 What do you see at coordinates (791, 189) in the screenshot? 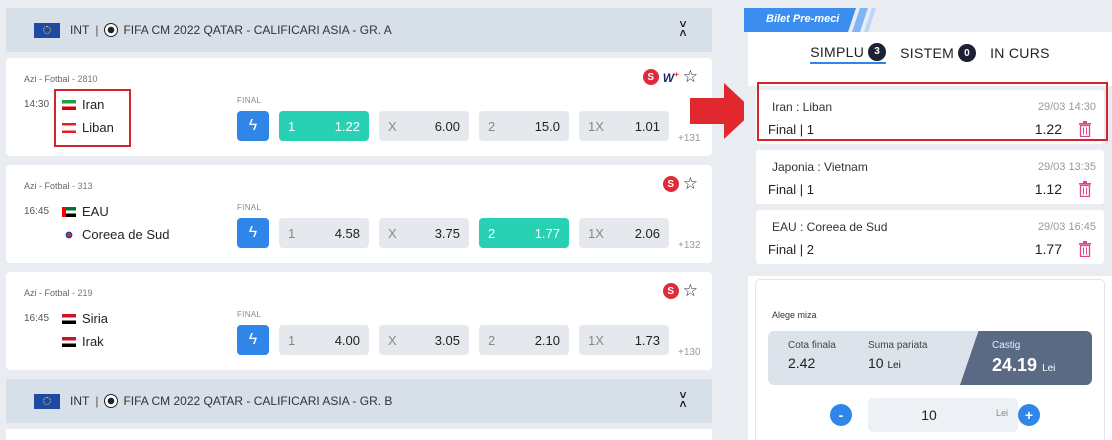
I see `bet-market: Final | 1` at bounding box center [791, 189].